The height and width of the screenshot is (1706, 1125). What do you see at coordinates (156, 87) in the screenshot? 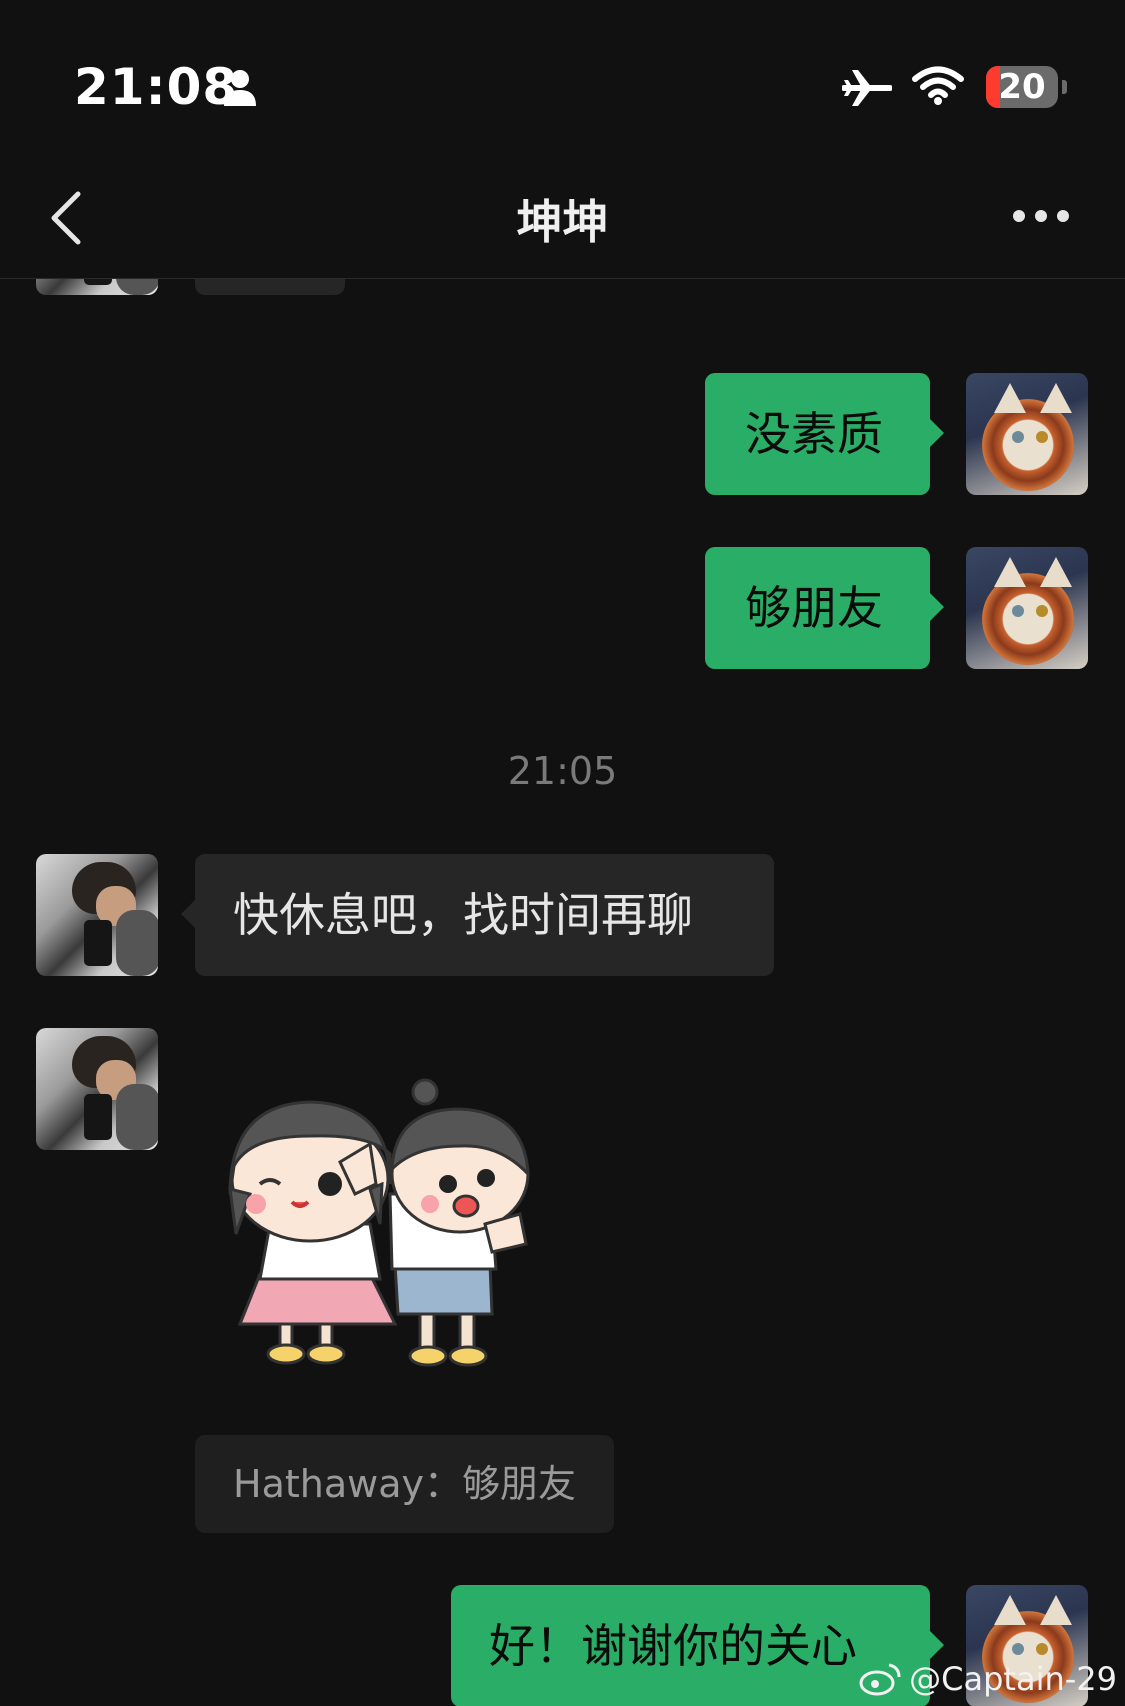
I see `status-time: 21:08` at bounding box center [156, 87].